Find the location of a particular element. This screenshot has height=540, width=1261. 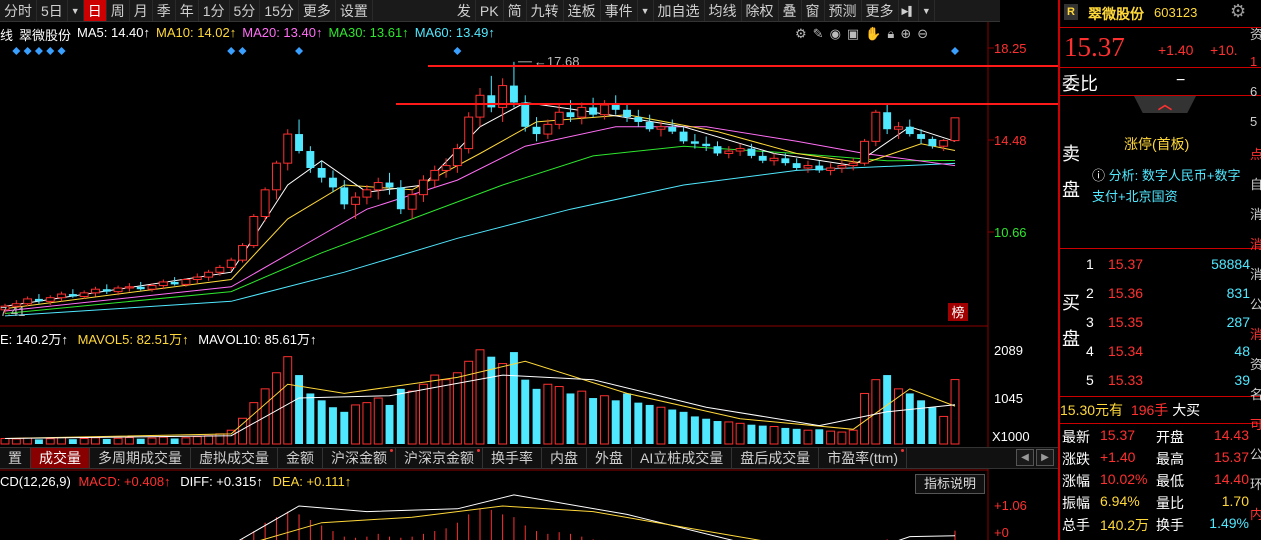

more-right-icon: ▶▌ is located at coordinates (909, 10).